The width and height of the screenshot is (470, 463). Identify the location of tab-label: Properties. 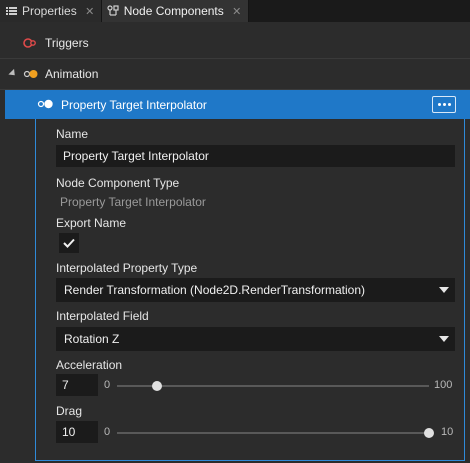
(49, 11).